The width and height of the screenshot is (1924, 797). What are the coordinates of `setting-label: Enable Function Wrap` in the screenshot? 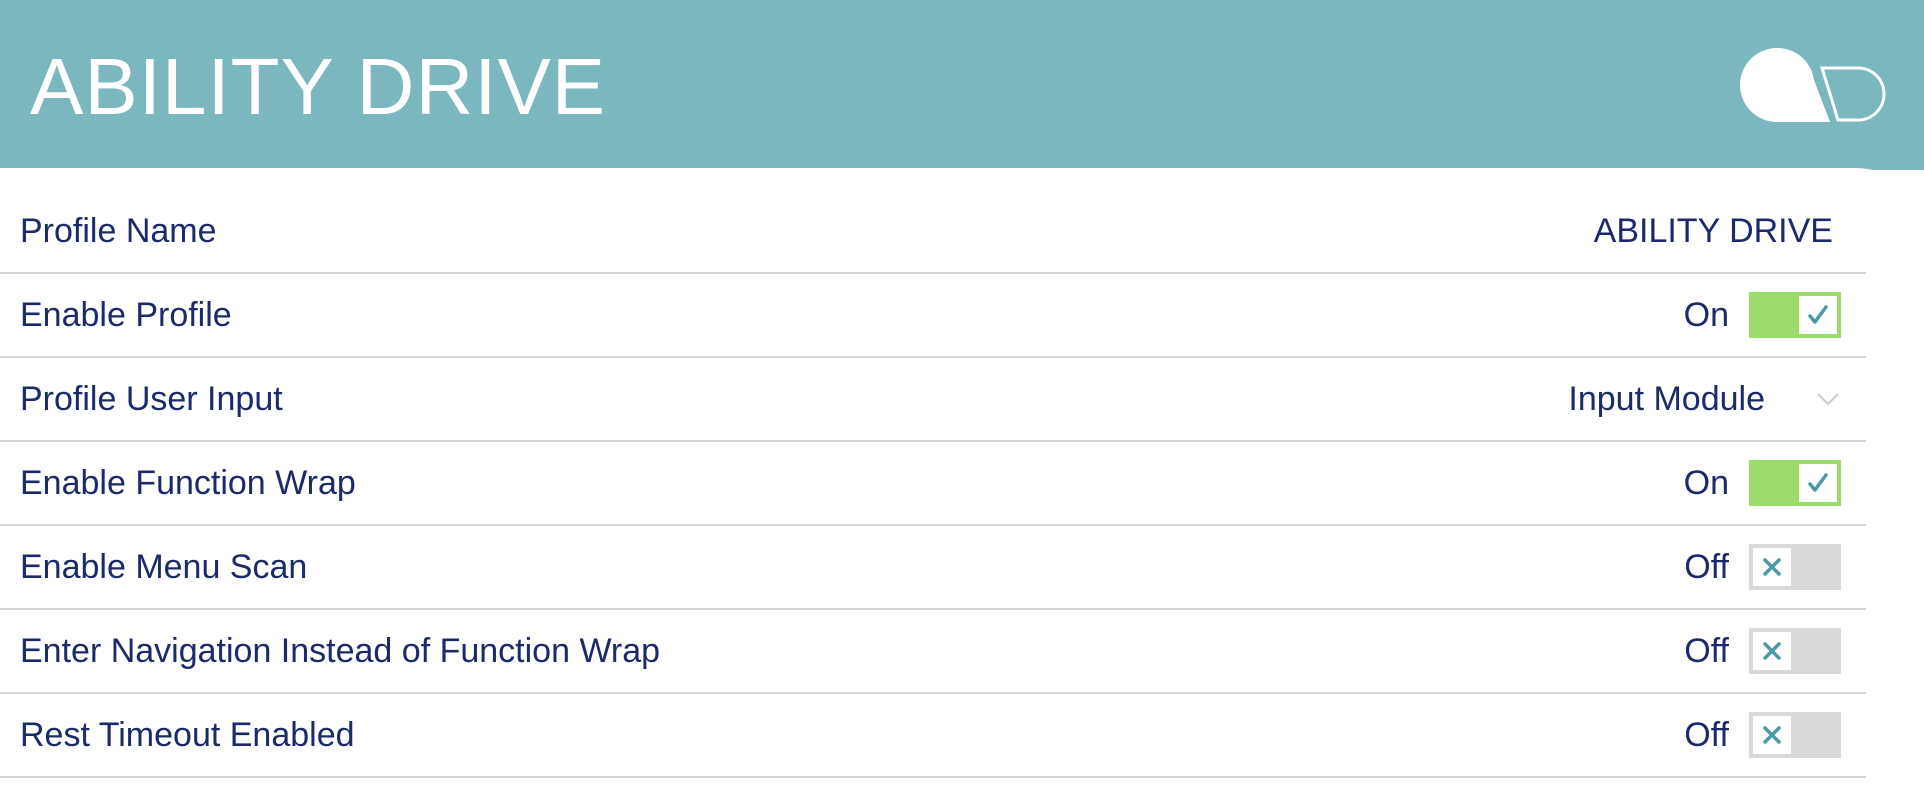 It's located at (188, 482).